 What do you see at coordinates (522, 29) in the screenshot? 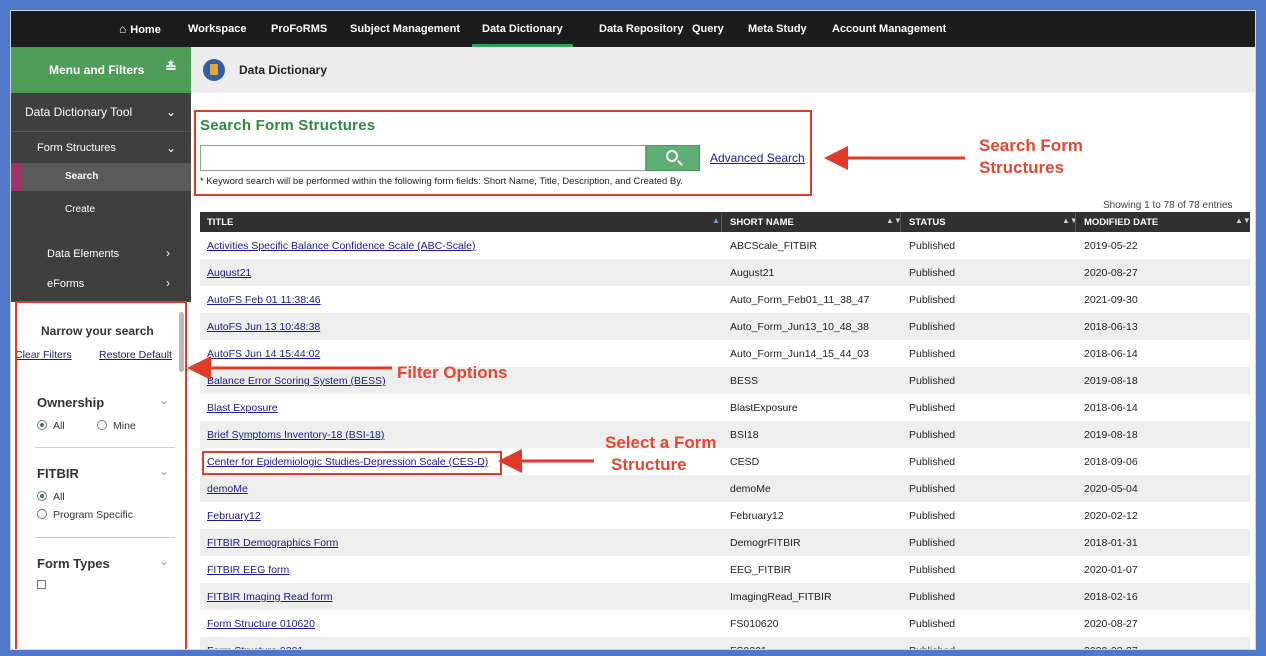
I see `nav-data-dictionary: Data Dictionary` at bounding box center [522, 29].